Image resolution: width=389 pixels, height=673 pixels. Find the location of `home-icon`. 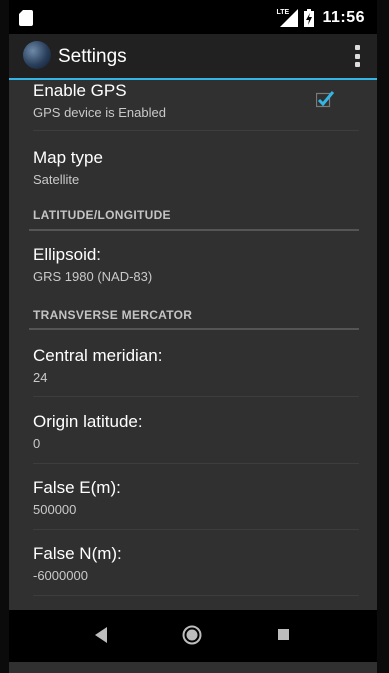

home-icon is located at coordinates (192, 635).